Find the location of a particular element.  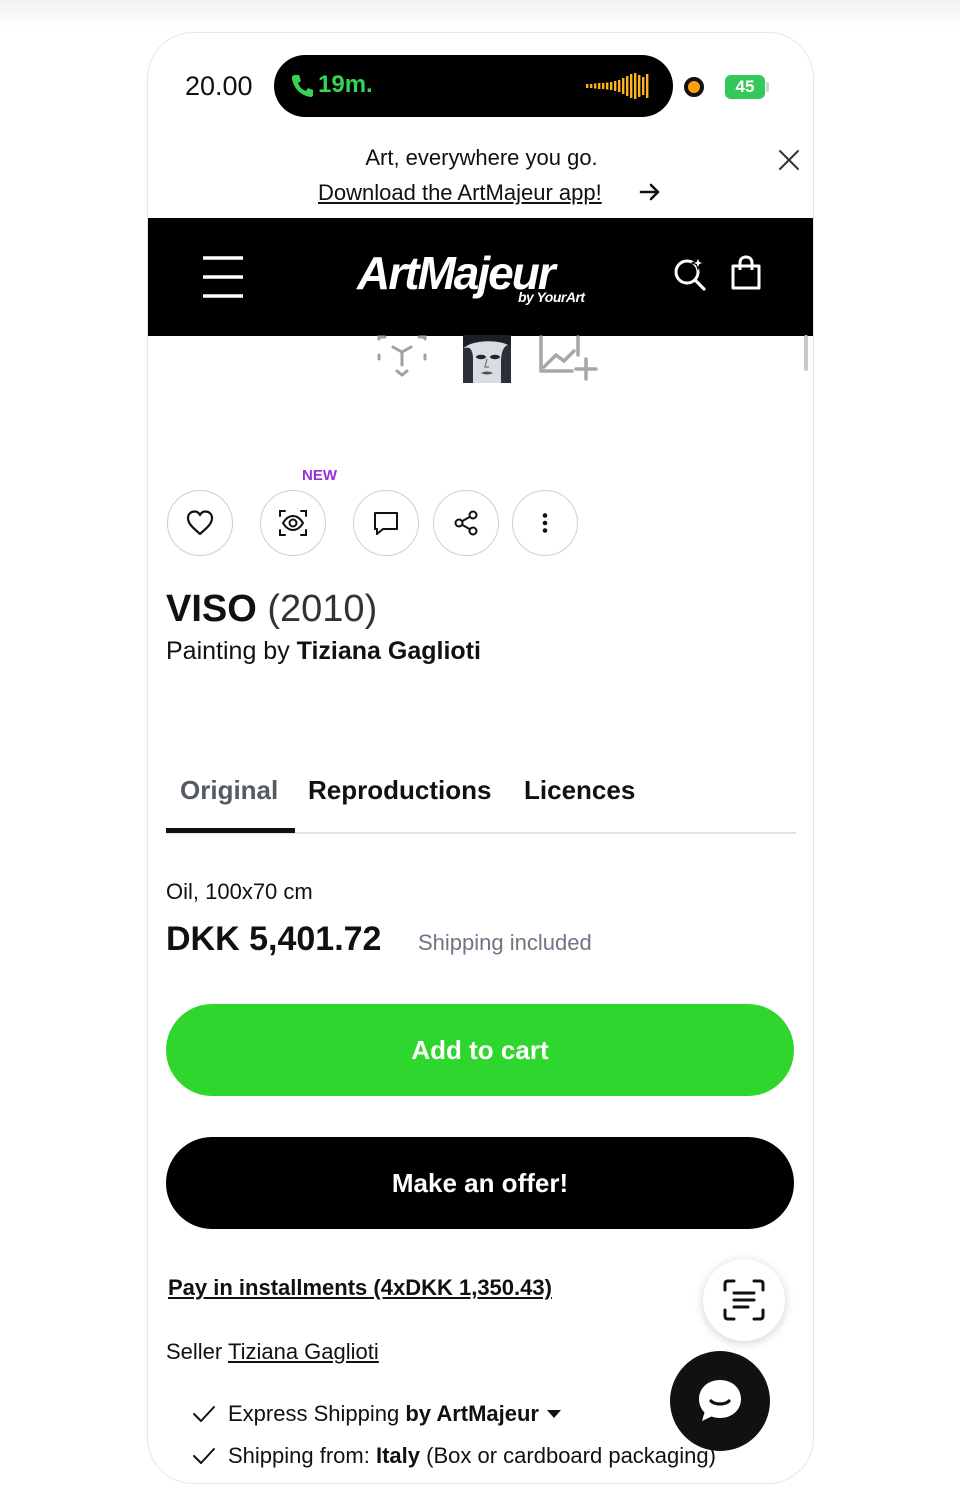

pay-installments-link: Pay in installments (4xDKK 1,350.43) is located at coordinates (360, 1288).